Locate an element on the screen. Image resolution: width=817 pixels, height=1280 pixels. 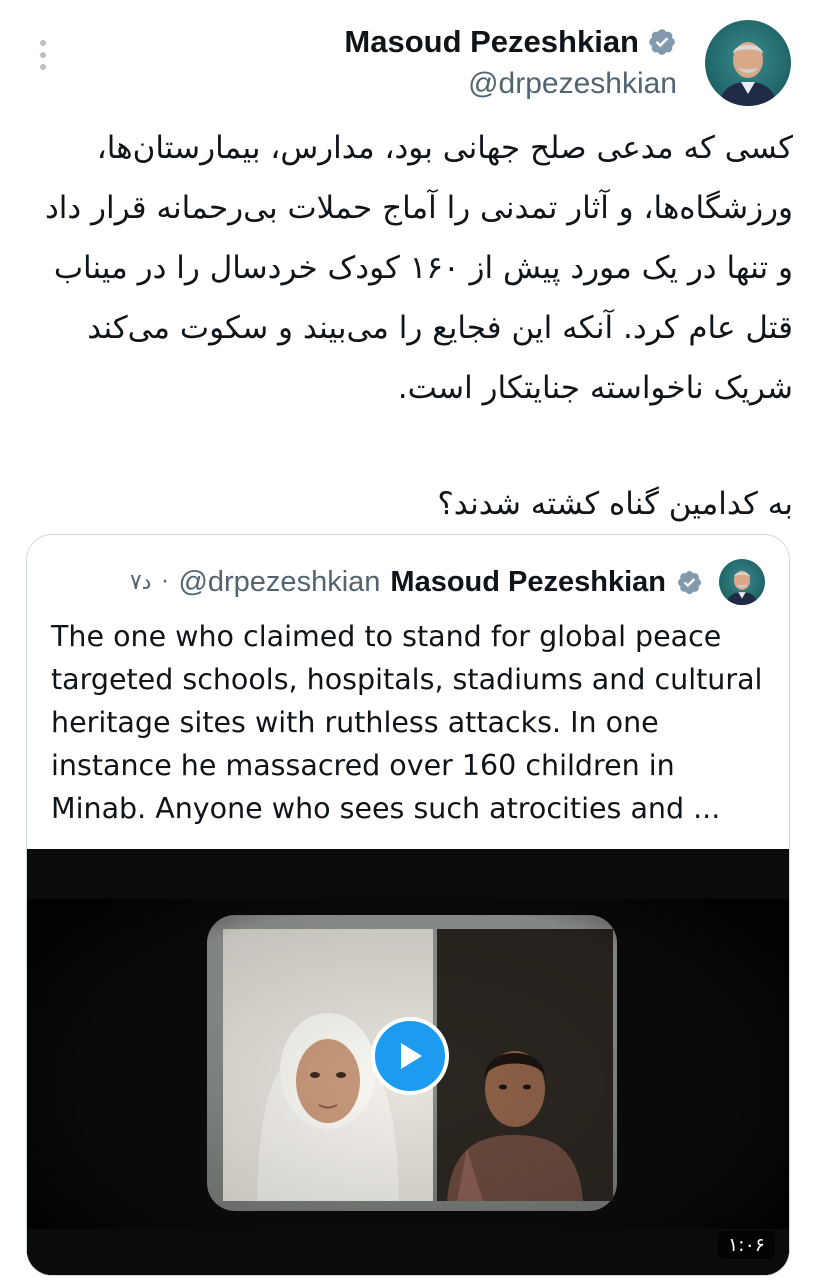
quoted-author-name: Masoud Pezeshkian is located at coordinates (528, 582).